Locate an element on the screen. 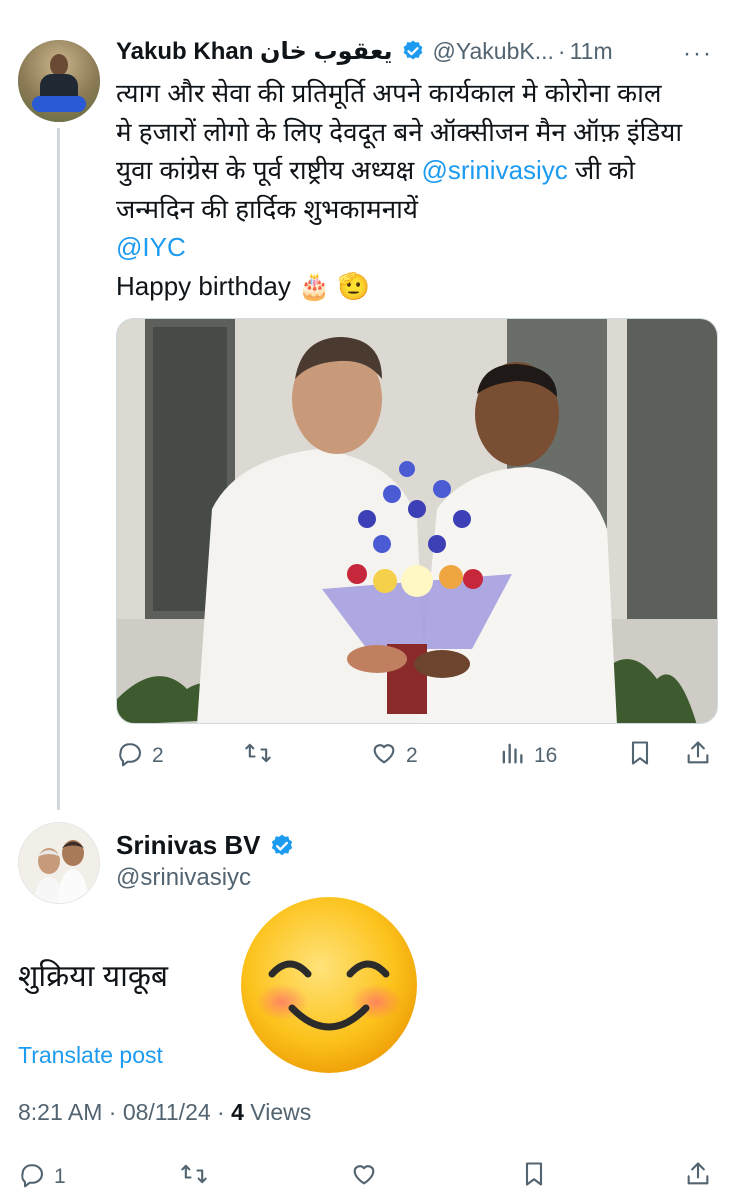 This screenshot has width=735, height=1200. reply-button: 1 is located at coordinates (42, 1177).